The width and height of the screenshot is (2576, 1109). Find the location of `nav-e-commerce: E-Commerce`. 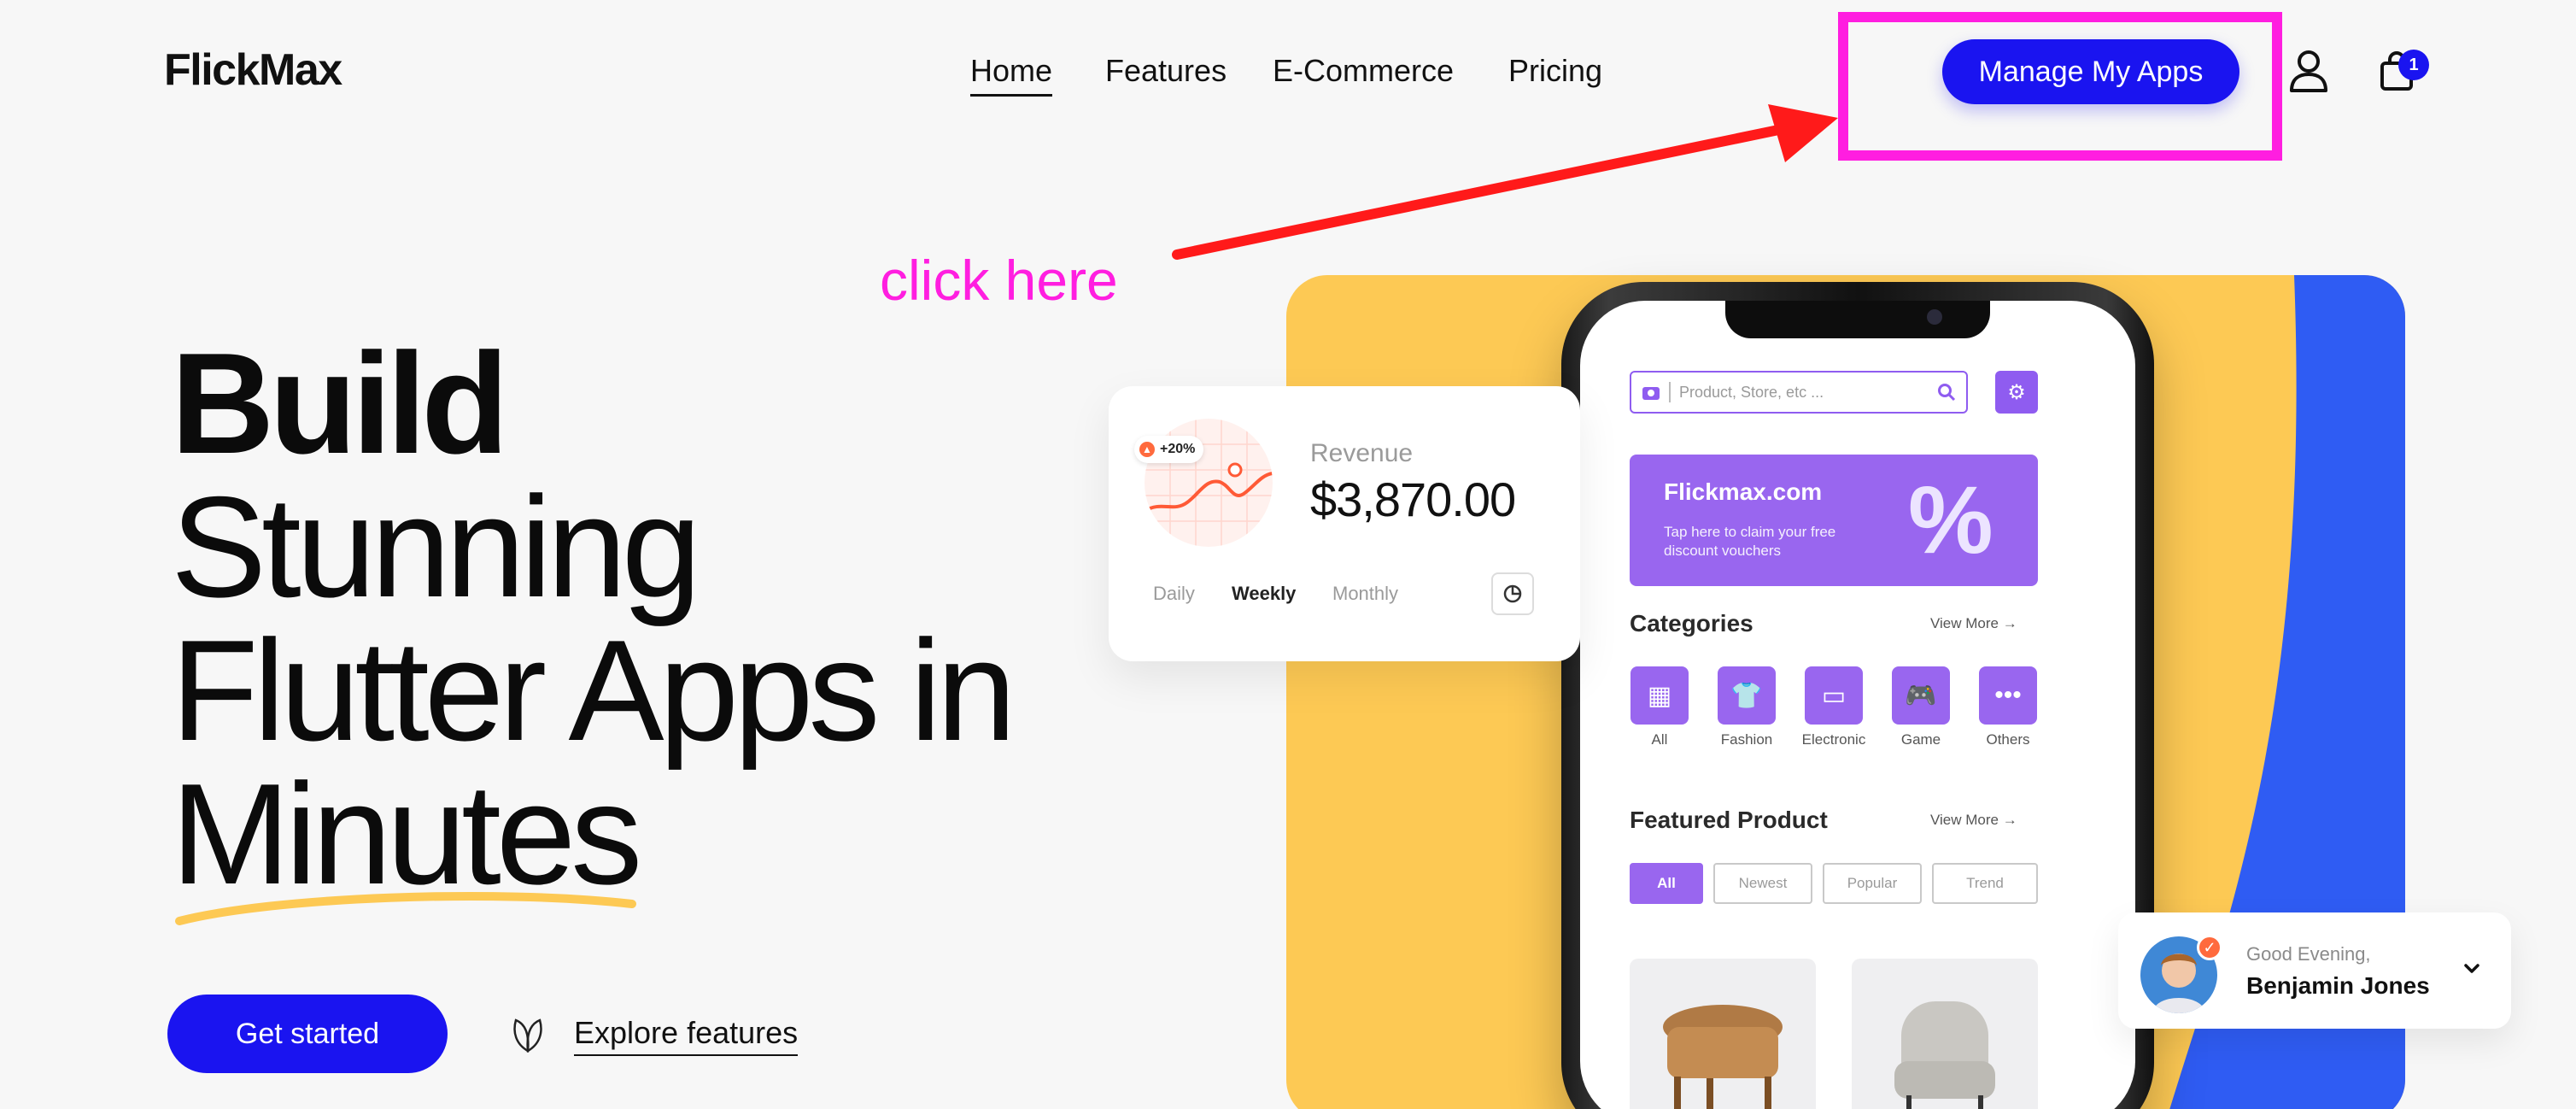

nav-e-commerce: E-Commerce is located at coordinates (1363, 71).